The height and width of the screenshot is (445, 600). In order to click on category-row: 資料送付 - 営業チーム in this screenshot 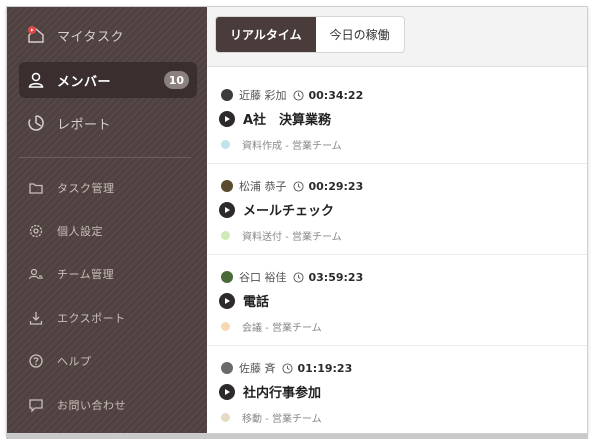, I will do `click(281, 235)`.